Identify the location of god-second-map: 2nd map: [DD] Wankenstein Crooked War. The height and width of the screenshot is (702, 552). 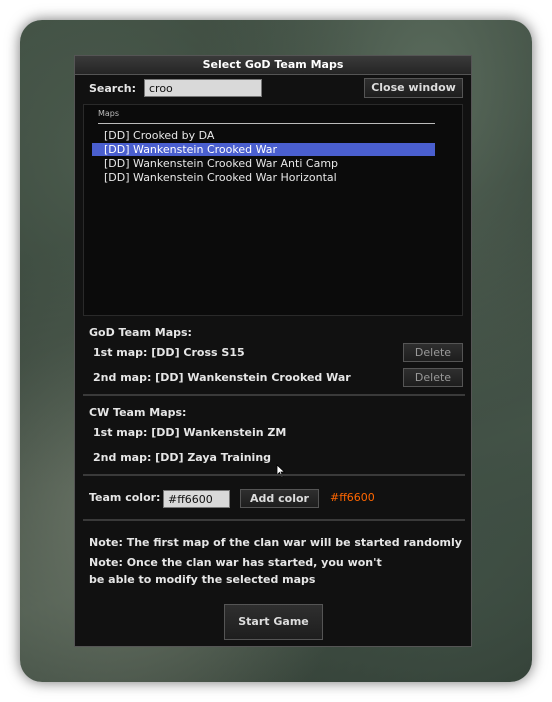
(222, 377).